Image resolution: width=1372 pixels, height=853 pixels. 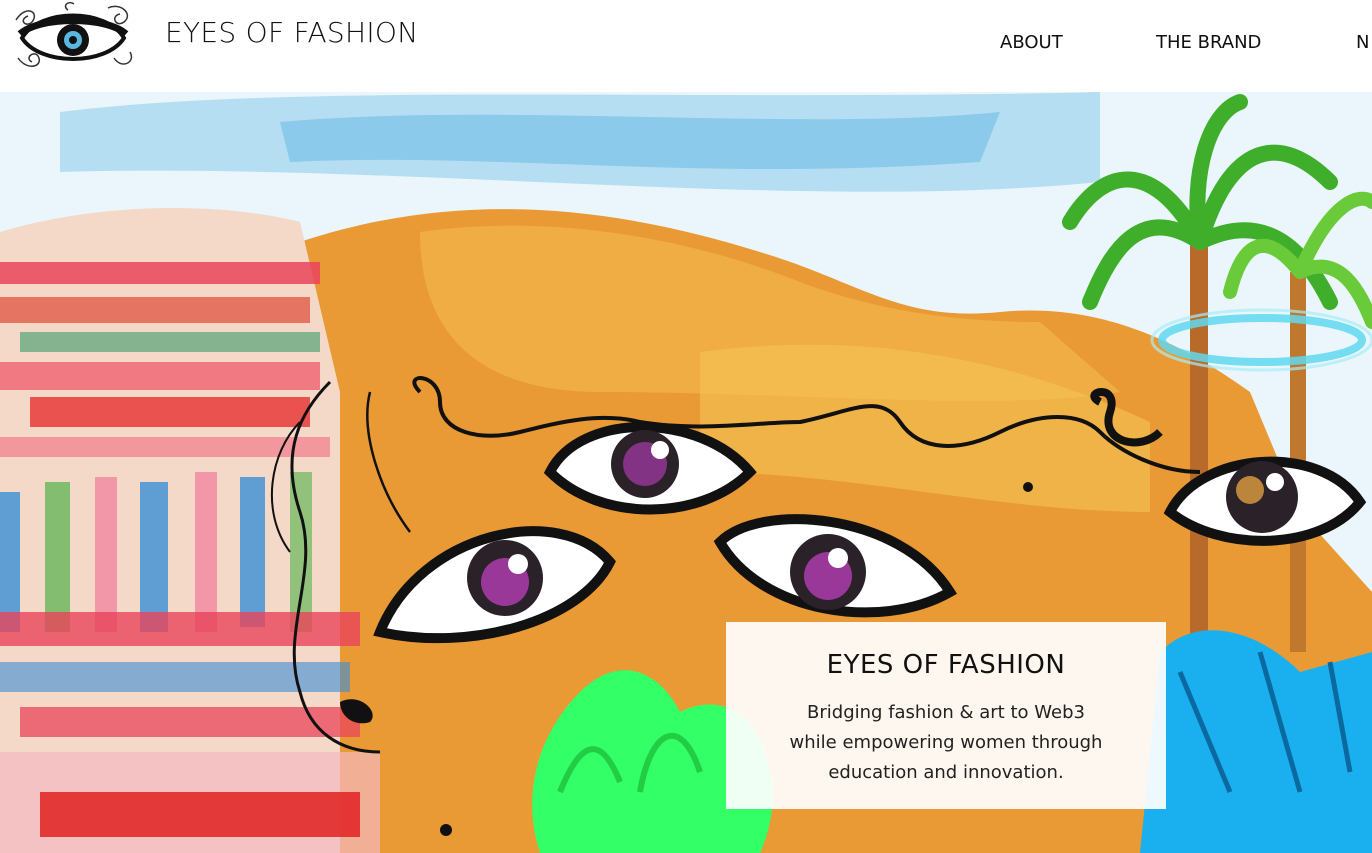 I want to click on site-title: EYES OF FASHION, so click(x=291, y=32).